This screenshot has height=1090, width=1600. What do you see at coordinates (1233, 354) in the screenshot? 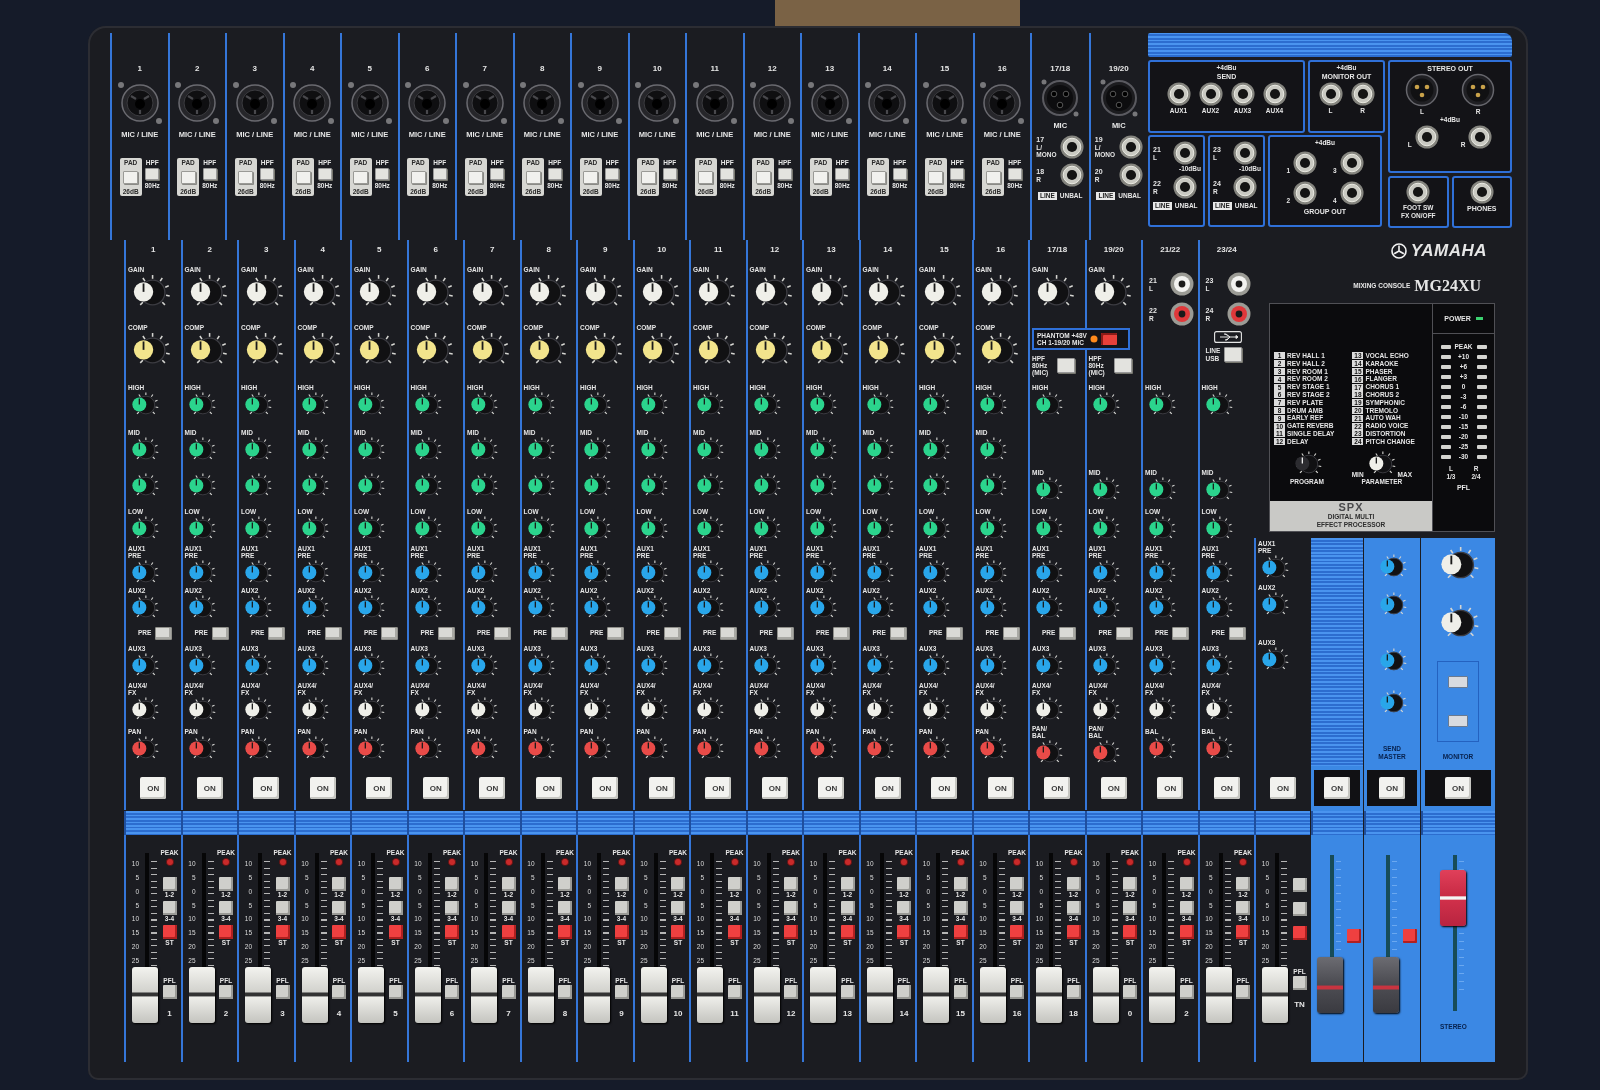
I see `line-usb-switch` at bounding box center [1233, 354].